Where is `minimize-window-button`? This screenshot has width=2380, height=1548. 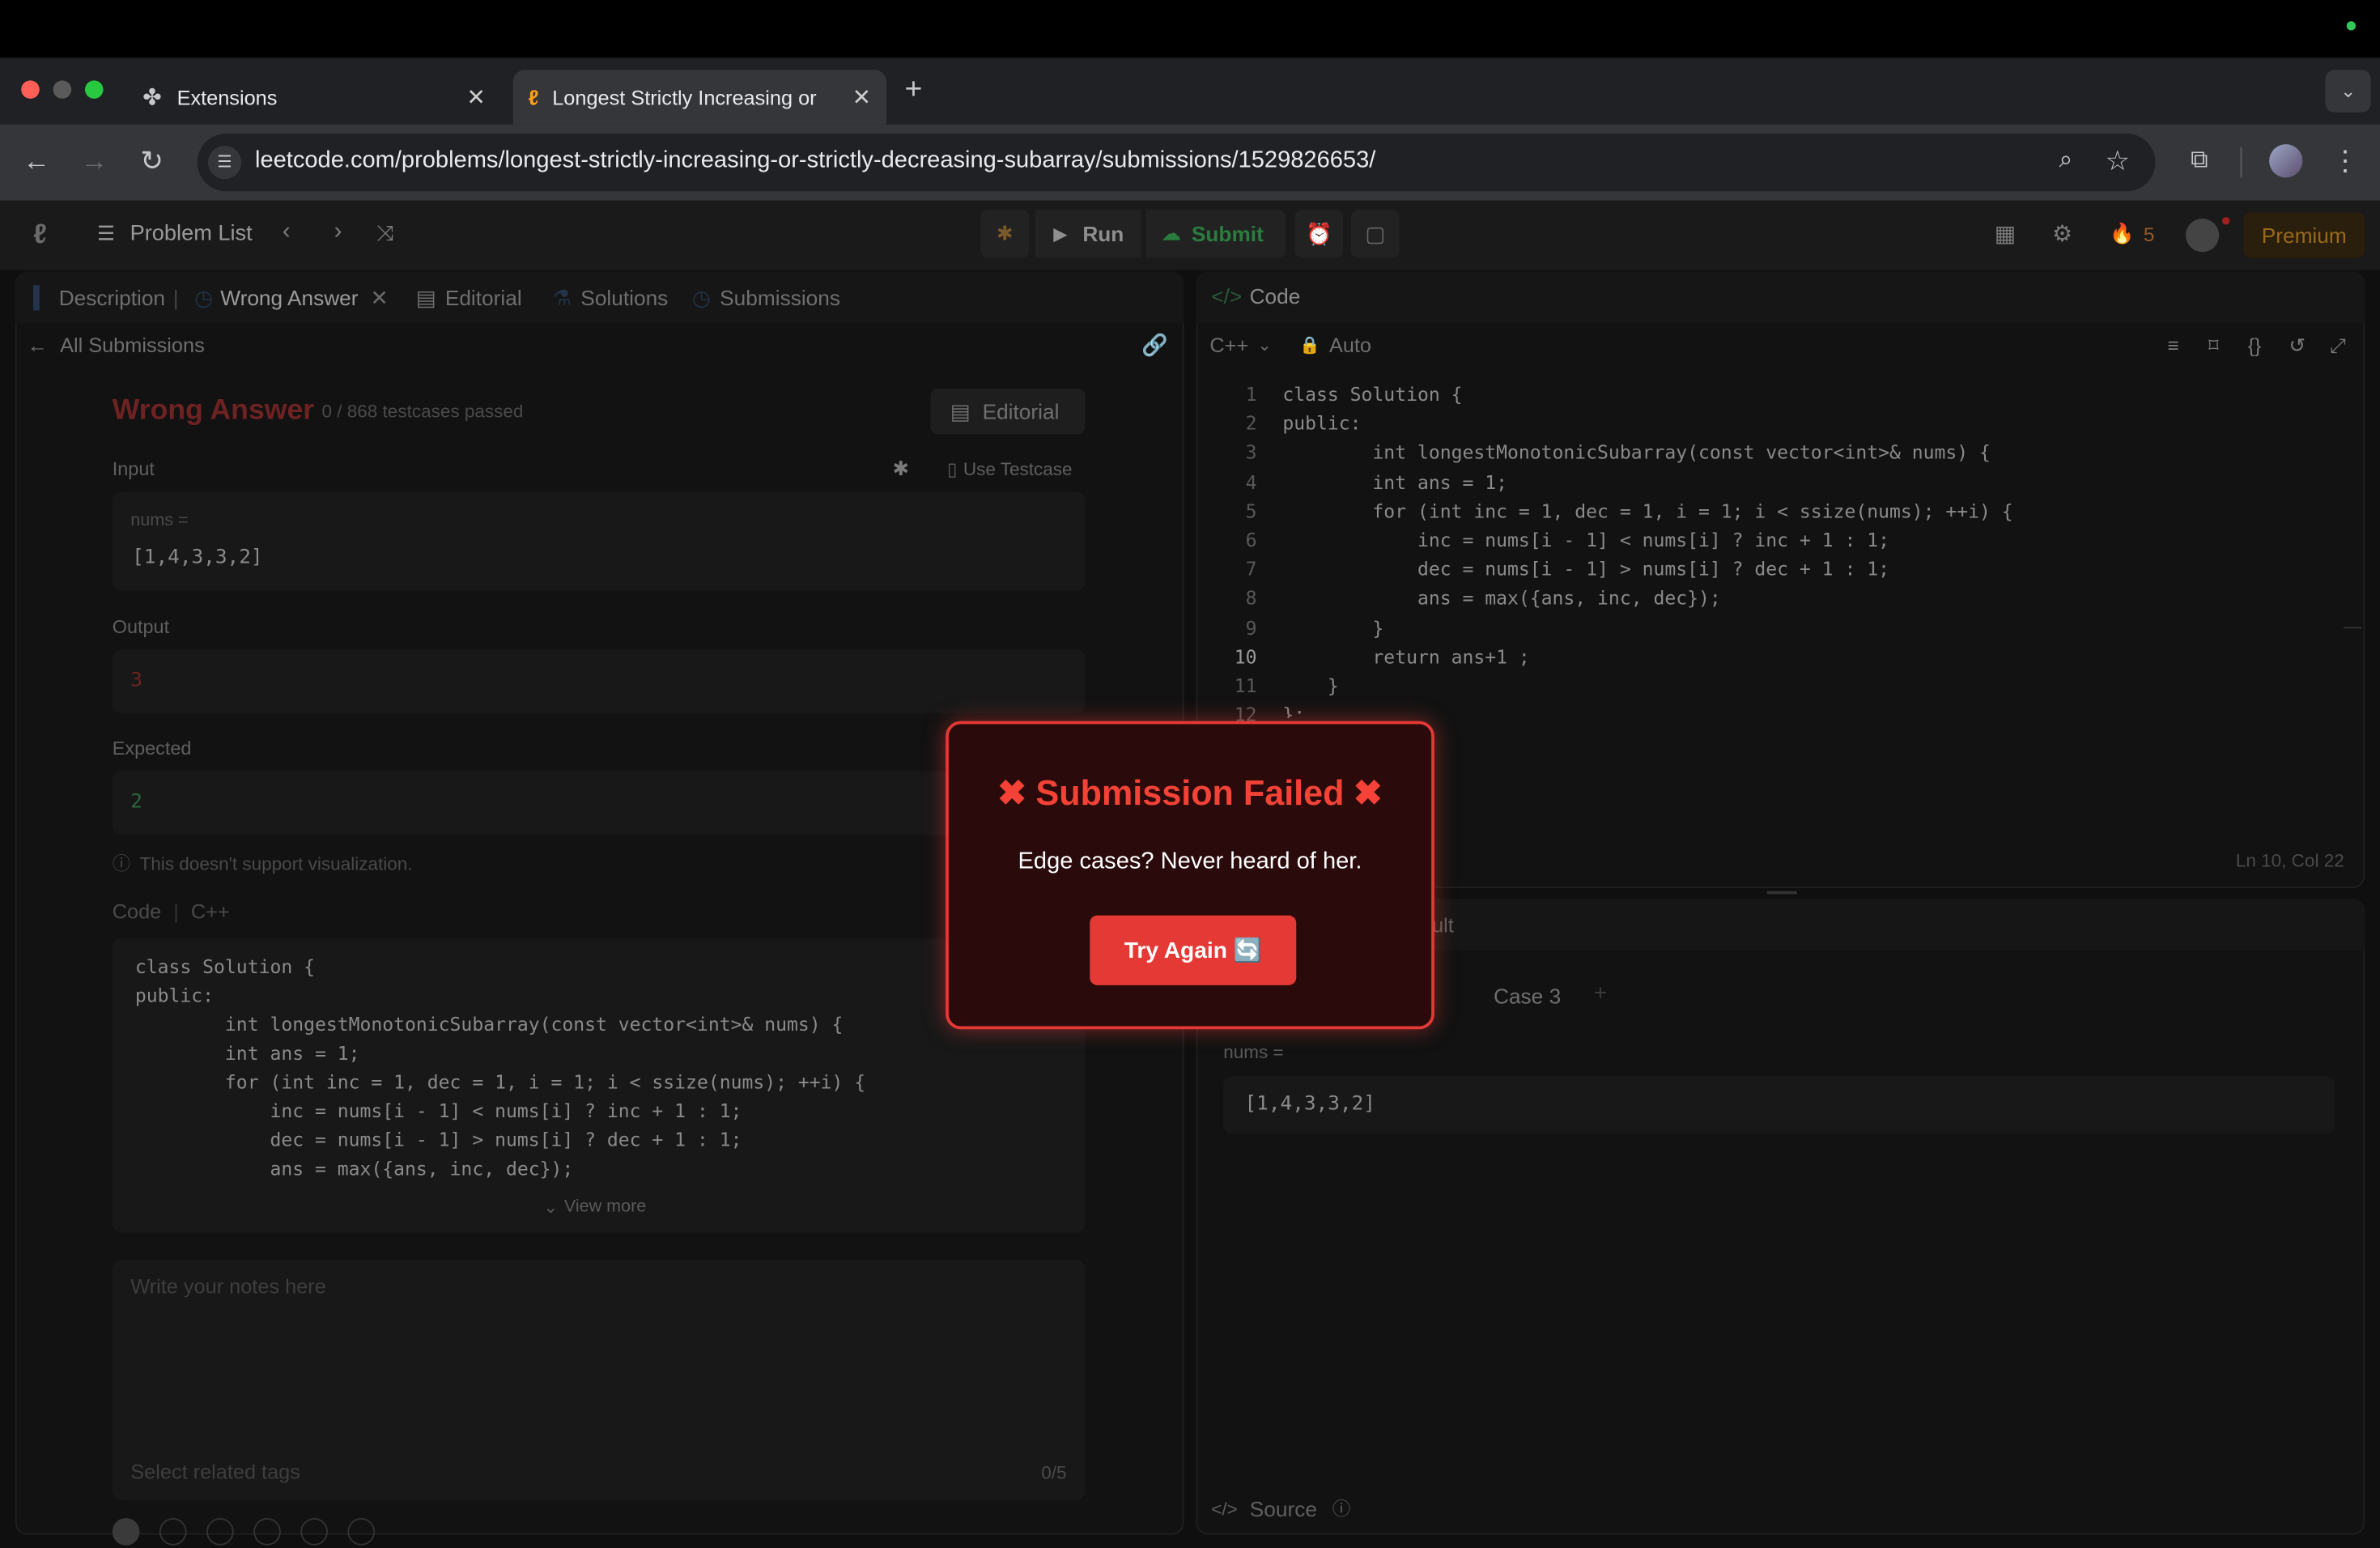 minimize-window-button is located at coordinates (62, 89).